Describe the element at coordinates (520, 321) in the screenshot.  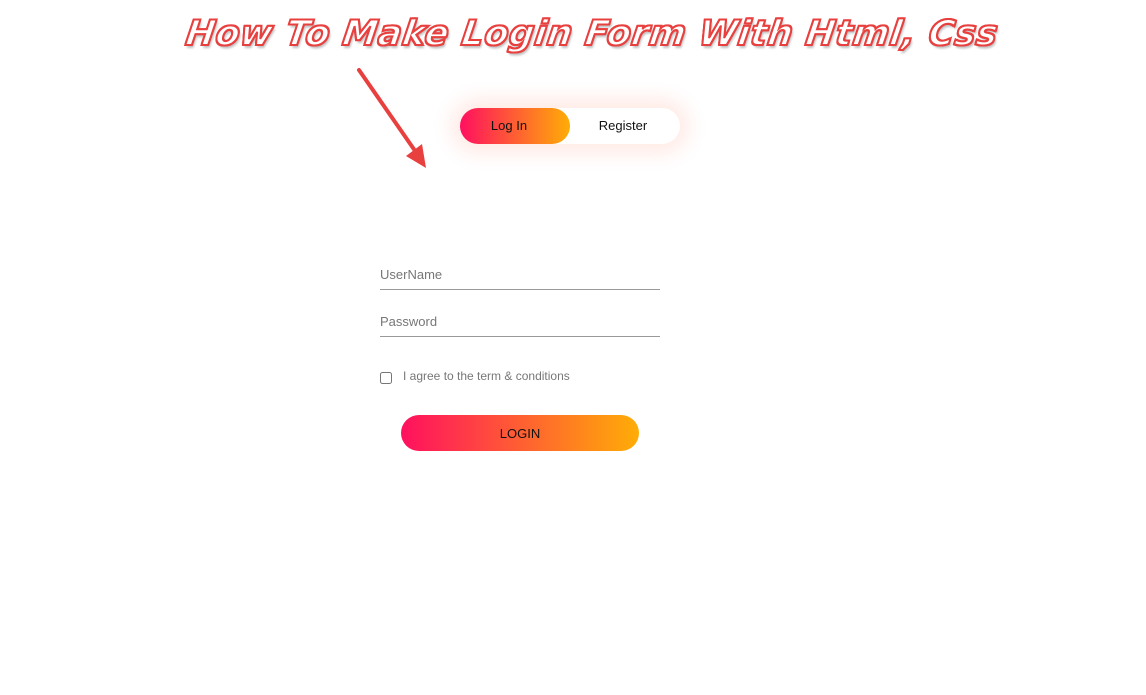
I see `password-input` at that location.